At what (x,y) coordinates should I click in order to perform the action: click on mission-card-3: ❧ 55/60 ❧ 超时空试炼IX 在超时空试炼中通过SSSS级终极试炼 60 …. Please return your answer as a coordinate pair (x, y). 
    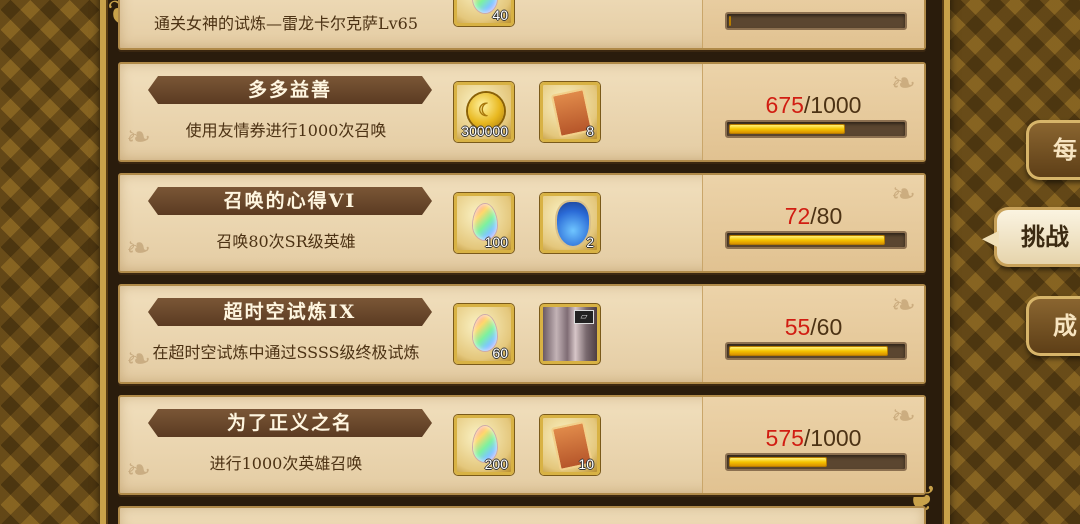
    Looking at the image, I should click on (522, 334).